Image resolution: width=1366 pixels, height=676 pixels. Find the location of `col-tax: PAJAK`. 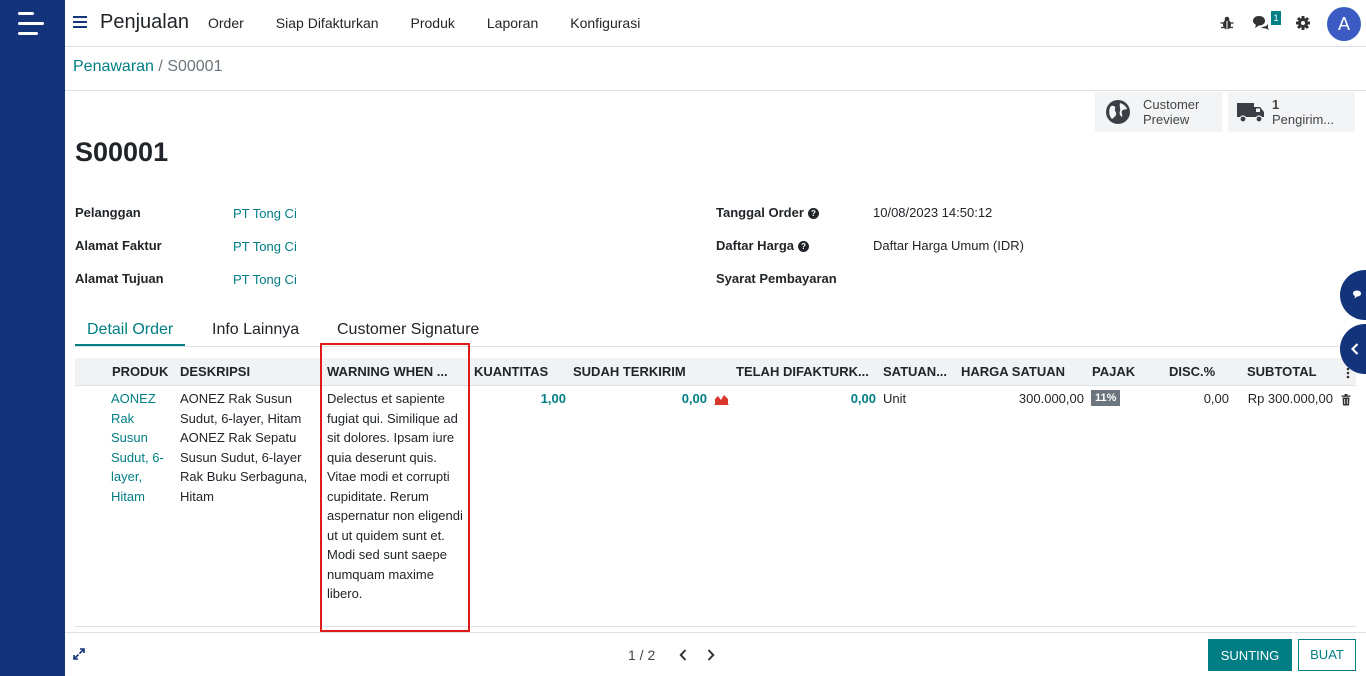

col-tax: PAJAK is located at coordinates (1113, 371).